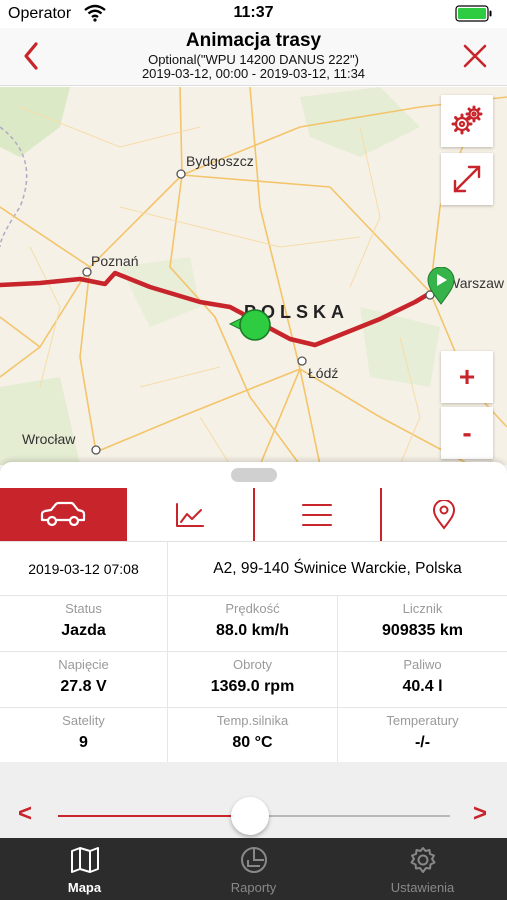  What do you see at coordinates (115, 261) in the screenshot?
I see `city-label-poznan: Poznań` at bounding box center [115, 261].